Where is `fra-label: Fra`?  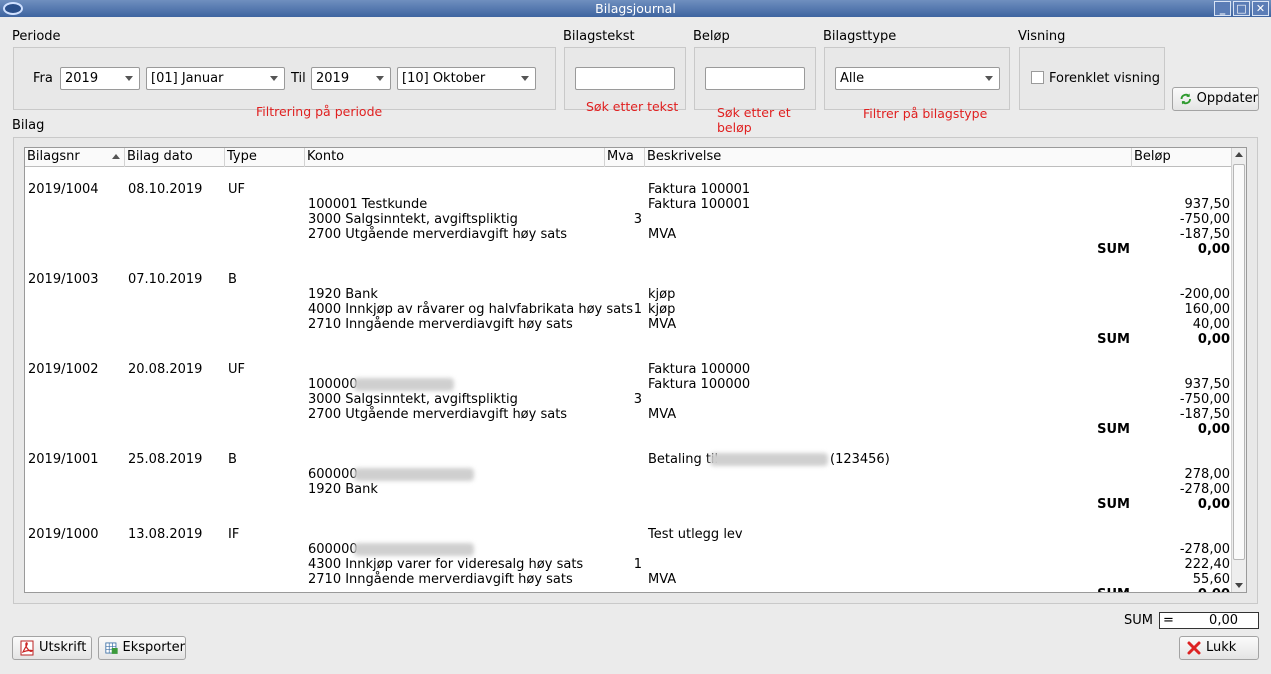
fra-label: Fra is located at coordinates (43, 78).